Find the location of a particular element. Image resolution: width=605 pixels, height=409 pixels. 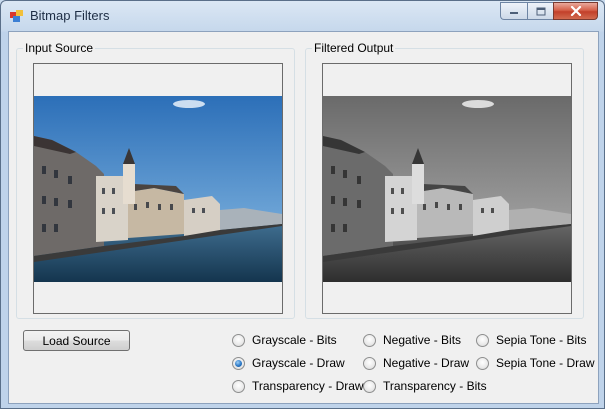

radio-transparency-bits: Transparency - Bits is located at coordinates (425, 386).